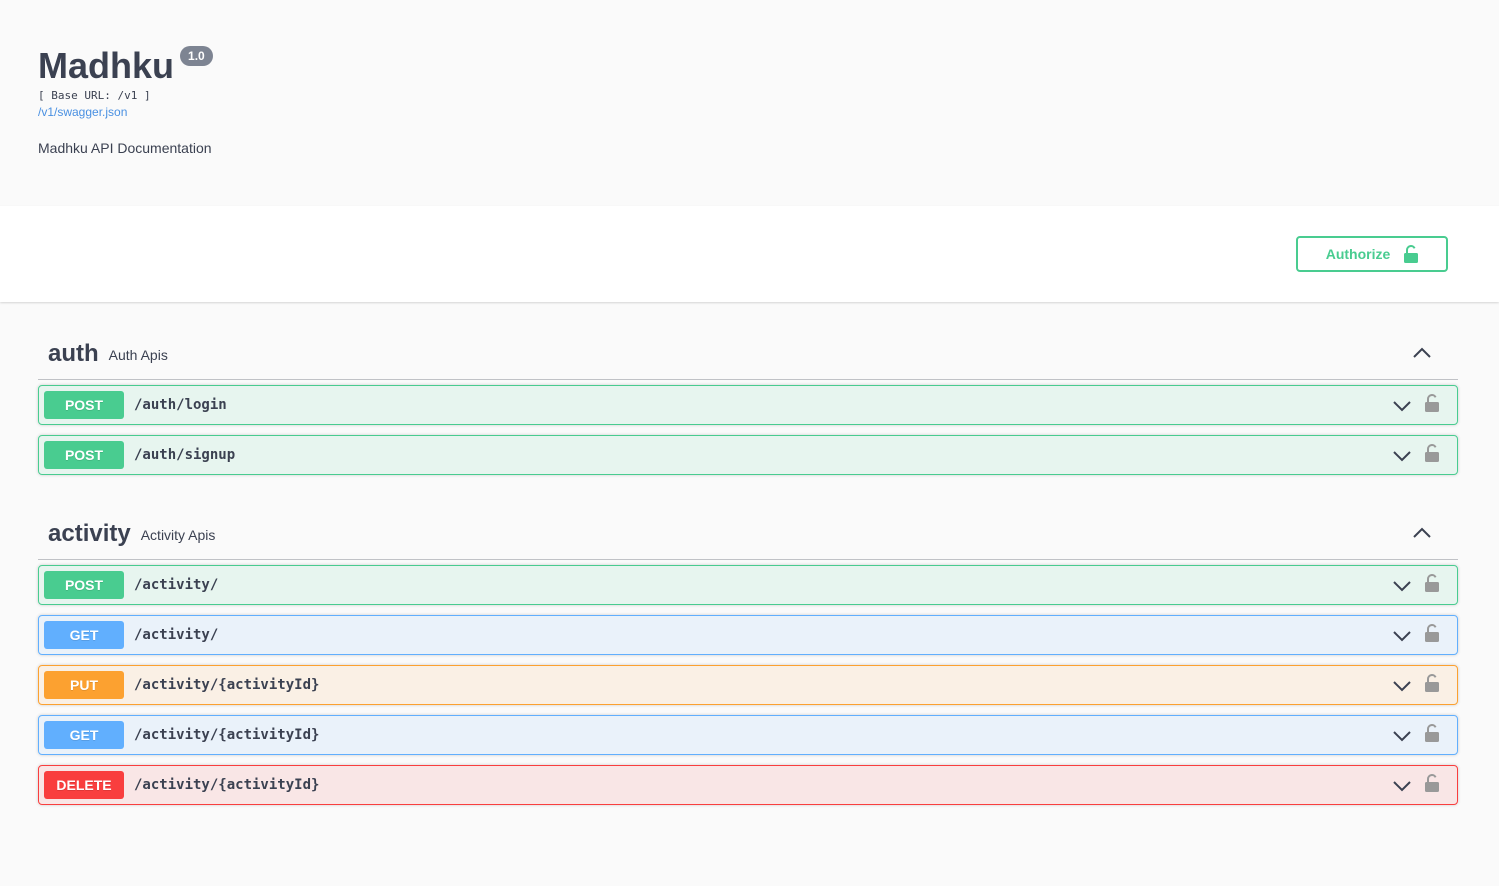 The width and height of the screenshot is (1499, 886). I want to click on tag-name: activity, so click(89, 533).